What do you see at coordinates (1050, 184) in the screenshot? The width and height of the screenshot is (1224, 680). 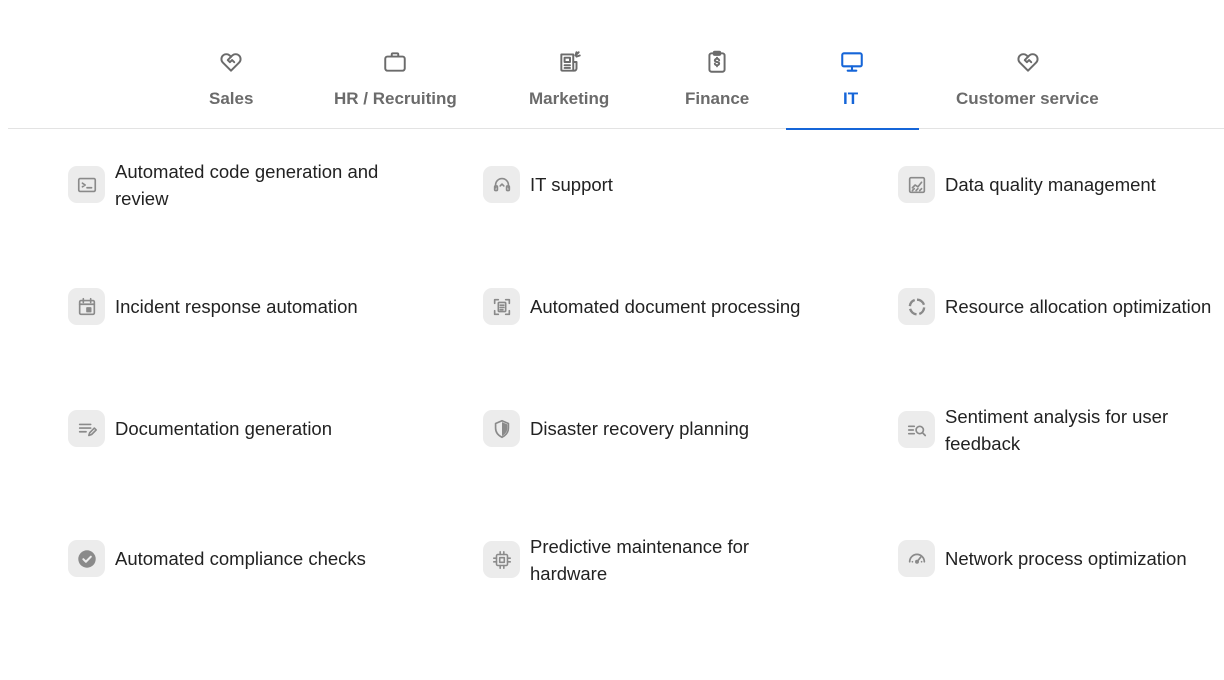 I see `use-case-label: Data quality management` at bounding box center [1050, 184].